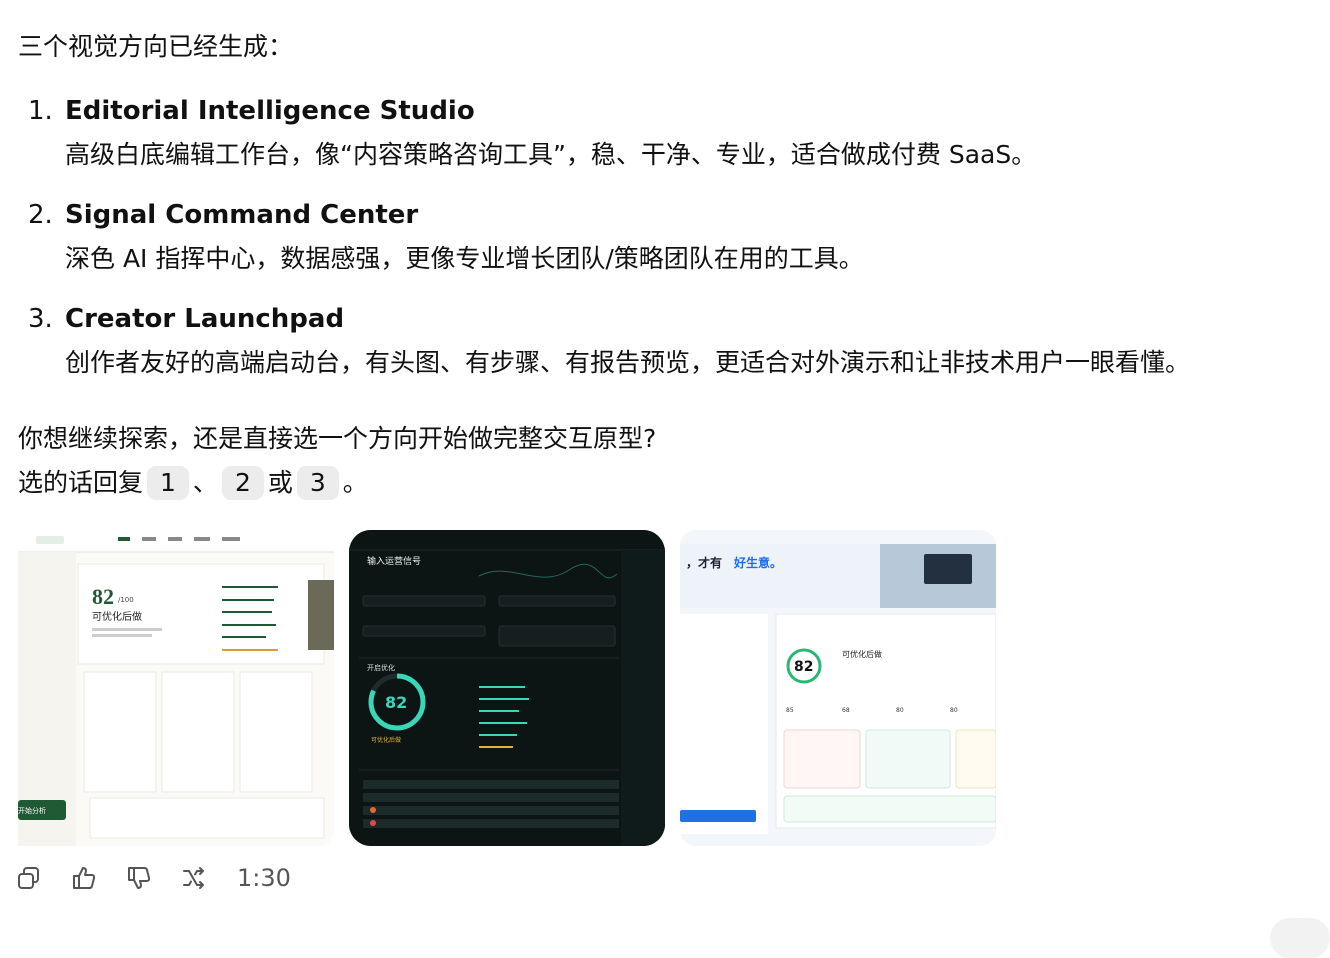 The width and height of the screenshot is (1330, 958). What do you see at coordinates (790, 710) in the screenshot?
I see `launchpad-subscore: 85` at bounding box center [790, 710].